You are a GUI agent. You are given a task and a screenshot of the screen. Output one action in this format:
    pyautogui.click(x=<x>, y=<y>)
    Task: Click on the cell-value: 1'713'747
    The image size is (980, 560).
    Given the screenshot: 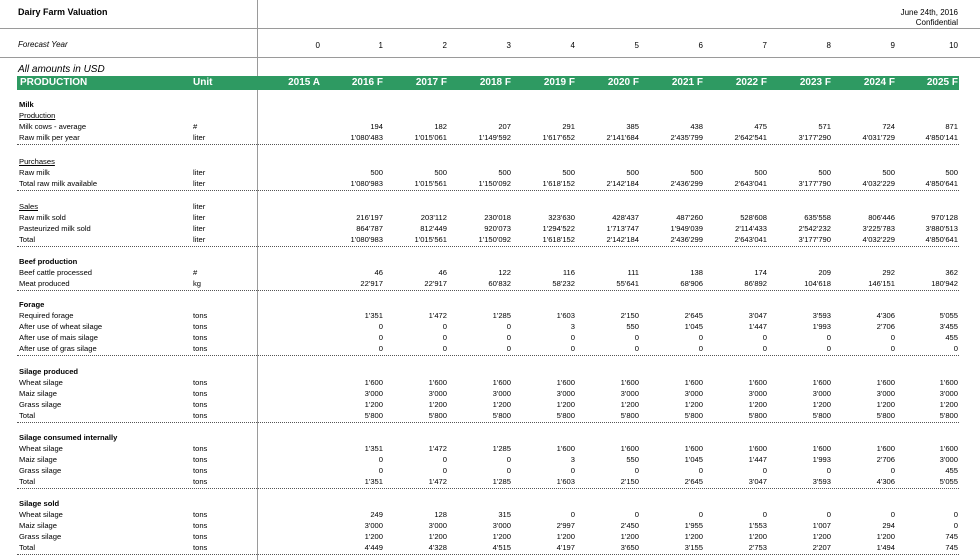 What is the action you would take?
    pyautogui.click(x=622, y=228)
    